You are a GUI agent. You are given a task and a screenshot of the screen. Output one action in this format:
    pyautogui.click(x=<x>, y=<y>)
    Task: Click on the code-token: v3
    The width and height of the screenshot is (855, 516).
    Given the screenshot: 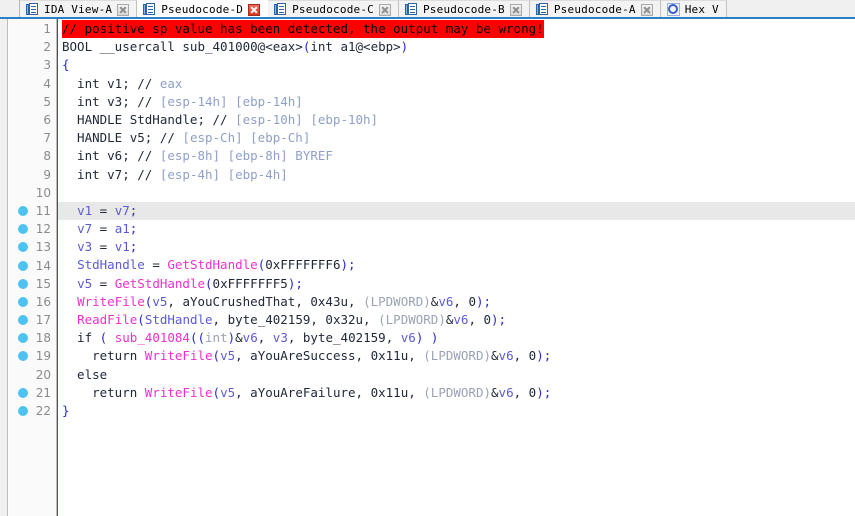 What is the action you would take?
    pyautogui.click(x=280, y=338)
    